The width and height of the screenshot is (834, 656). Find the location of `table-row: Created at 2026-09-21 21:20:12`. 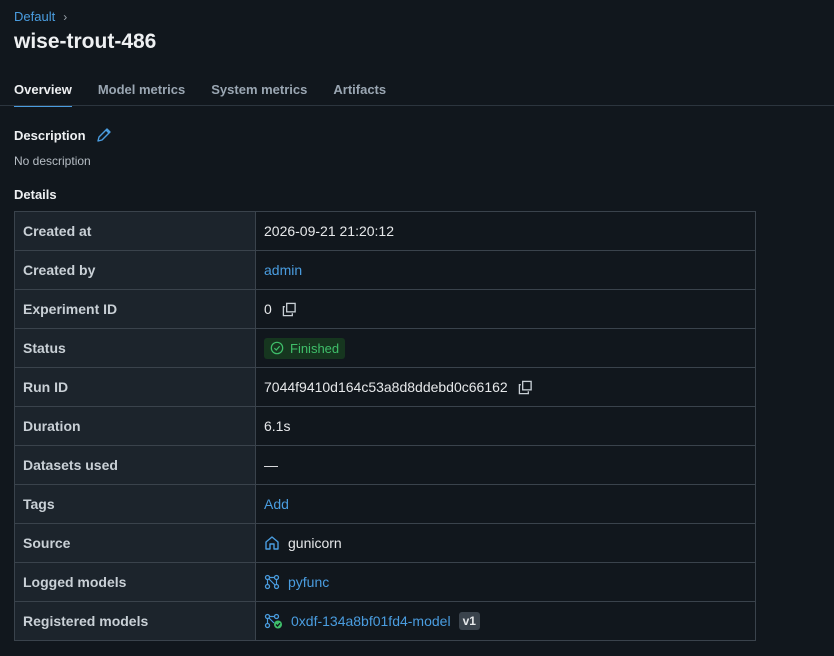

table-row: Created at 2026-09-21 21:20:12 is located at coordinates (385, 231).